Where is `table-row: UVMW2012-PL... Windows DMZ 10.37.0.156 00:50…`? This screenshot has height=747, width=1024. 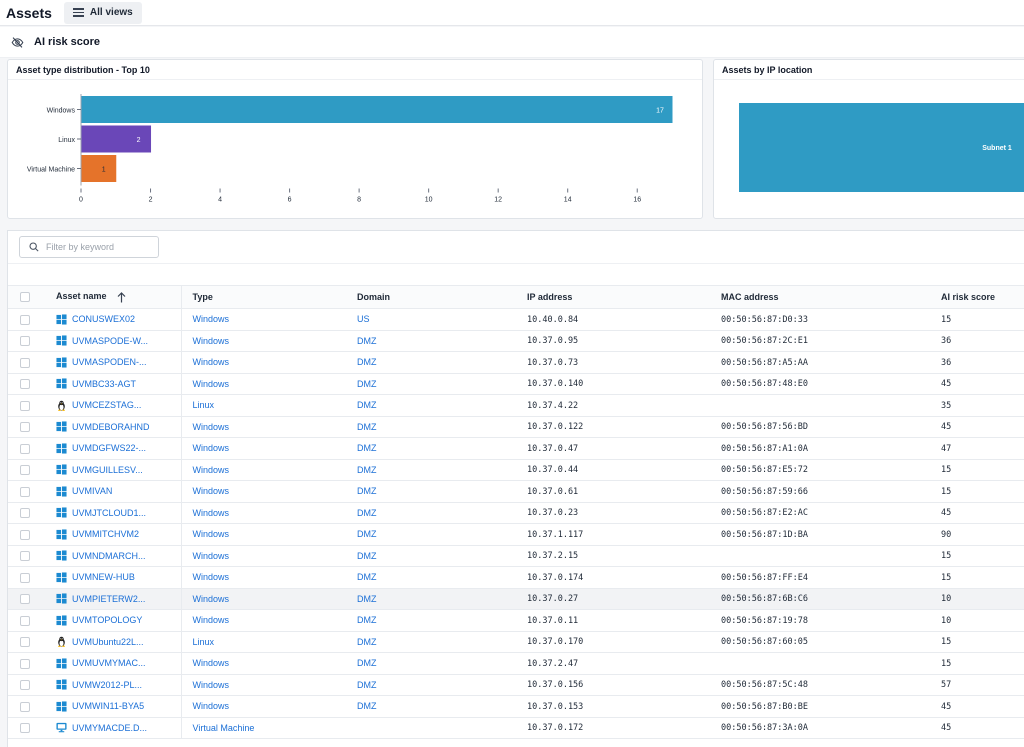 table-row: UVMW2012-PL... Windows DMZ 10.37.0.156 00:50… is located at coordinates (516, 685).